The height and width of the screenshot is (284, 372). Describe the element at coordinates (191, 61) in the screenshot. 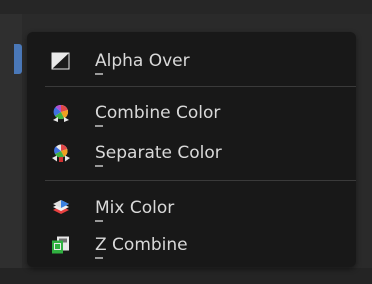

I see `menu-item-alpha-over: Alpha Over` at that location.